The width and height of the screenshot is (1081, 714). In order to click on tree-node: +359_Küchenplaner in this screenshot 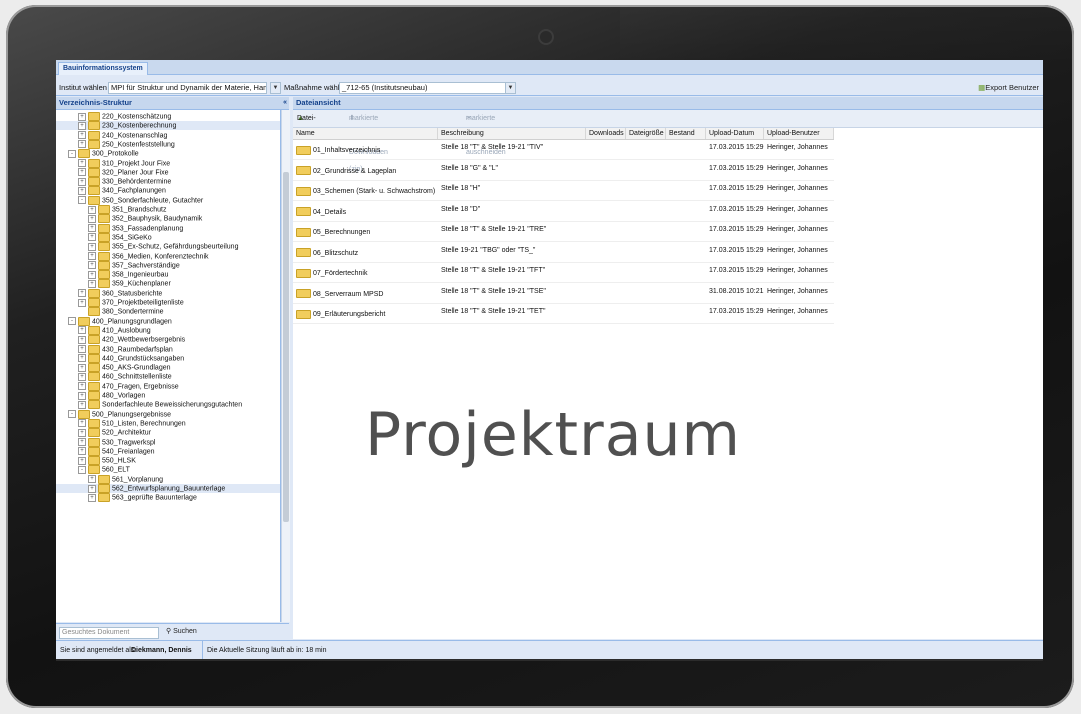, I will do `click(168, 284)`.